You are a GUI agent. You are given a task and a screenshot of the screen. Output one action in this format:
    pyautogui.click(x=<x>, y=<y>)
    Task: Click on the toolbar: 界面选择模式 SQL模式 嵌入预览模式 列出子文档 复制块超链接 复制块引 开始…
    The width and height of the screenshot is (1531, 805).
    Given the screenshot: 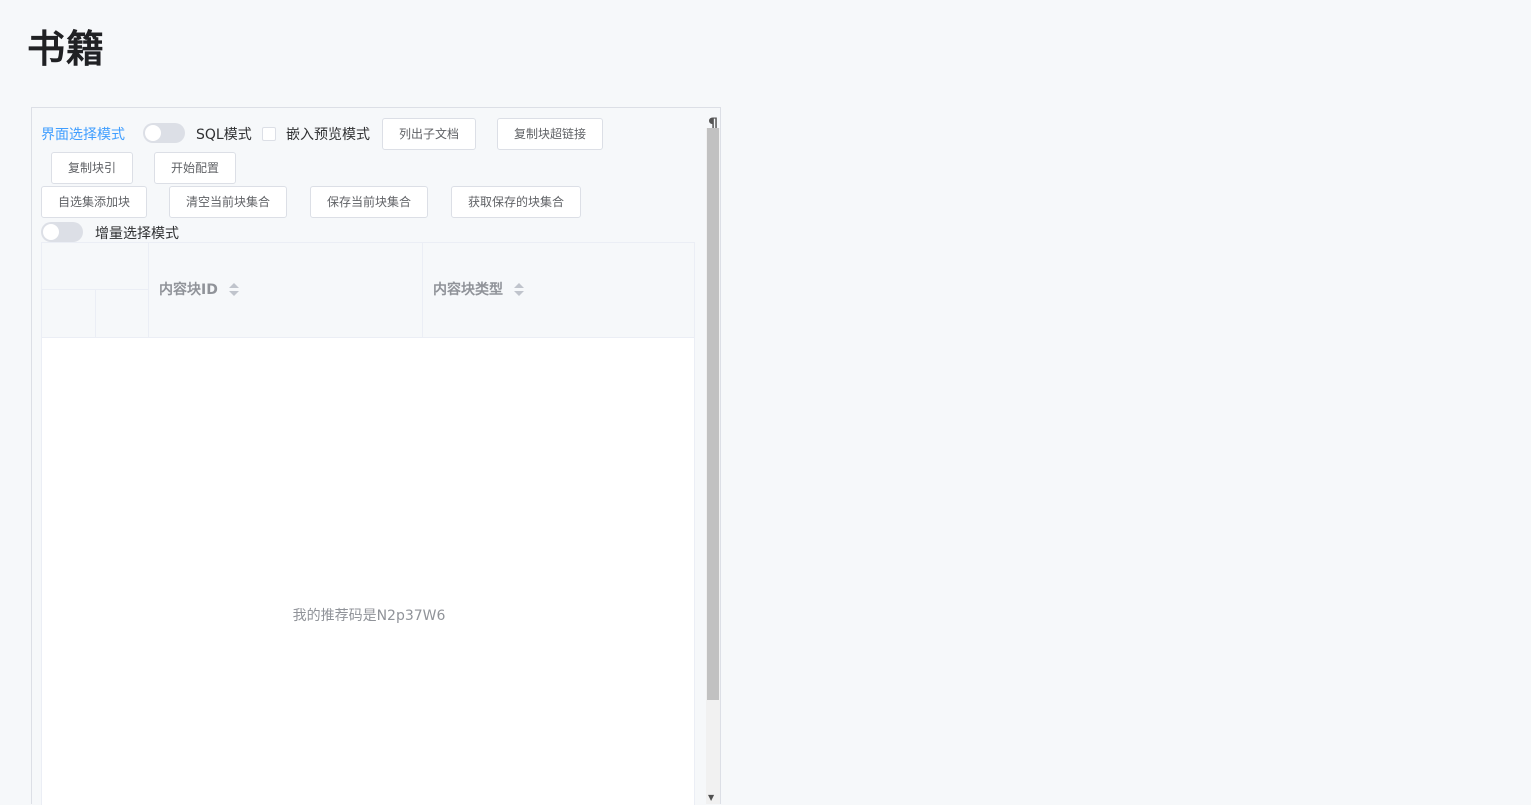 What is the action you would take?
    pyautogui.click(x=371, y=180)
    